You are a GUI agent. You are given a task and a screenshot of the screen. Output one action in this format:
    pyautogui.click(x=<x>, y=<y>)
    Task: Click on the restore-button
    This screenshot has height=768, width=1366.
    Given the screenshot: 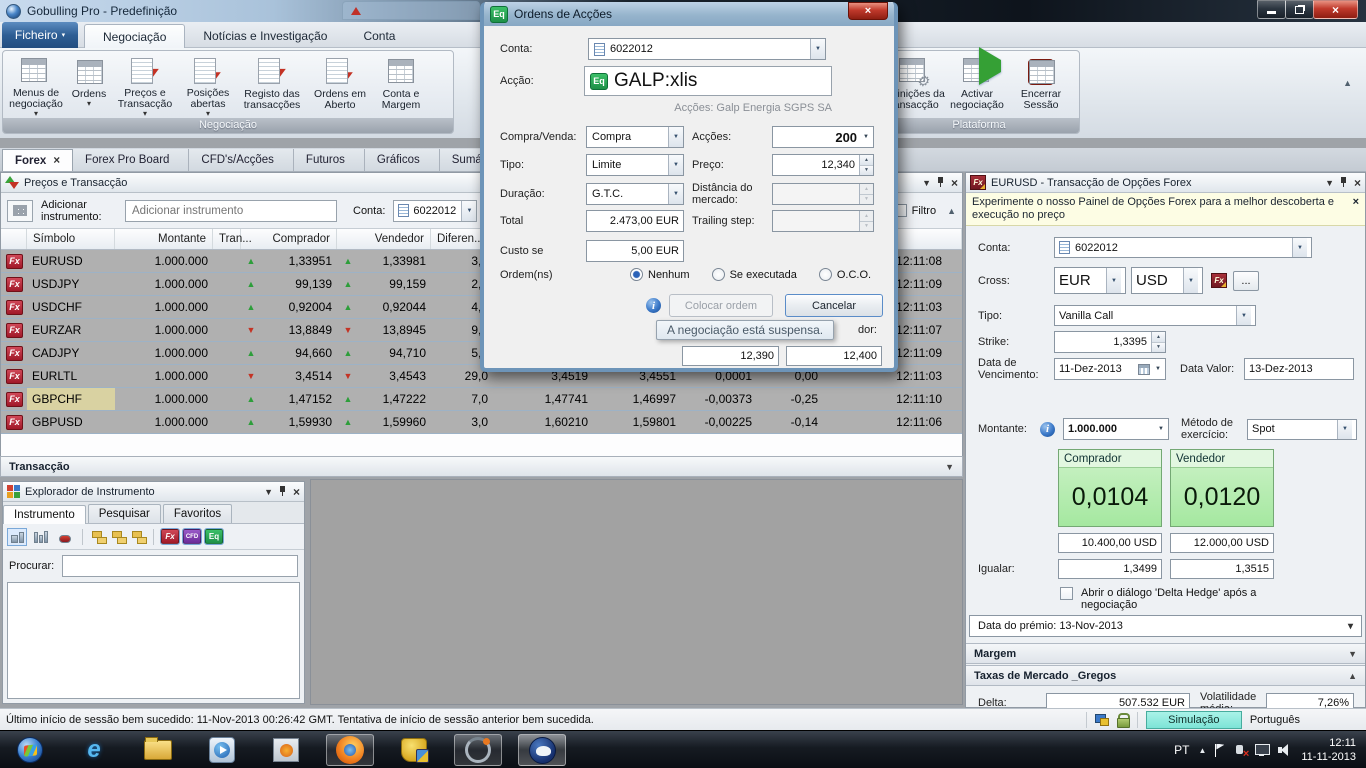 What is the action you would take?
    pyautogui.click(x=1299, y=9)
    